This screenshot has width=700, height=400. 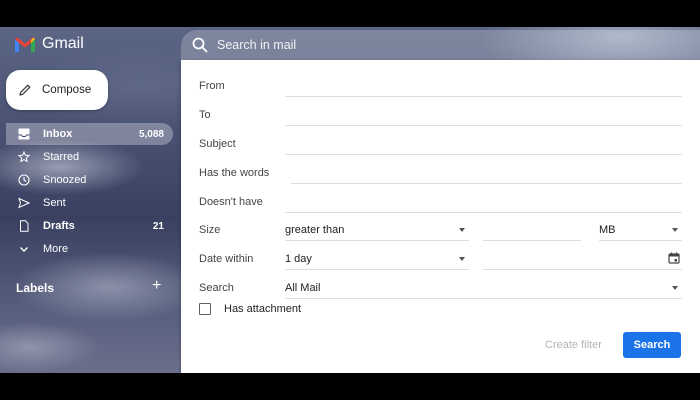 What do you see at coordinates (24, 226) in the screenshot?
I see `draft-icon` at bounding box center [24, 226].